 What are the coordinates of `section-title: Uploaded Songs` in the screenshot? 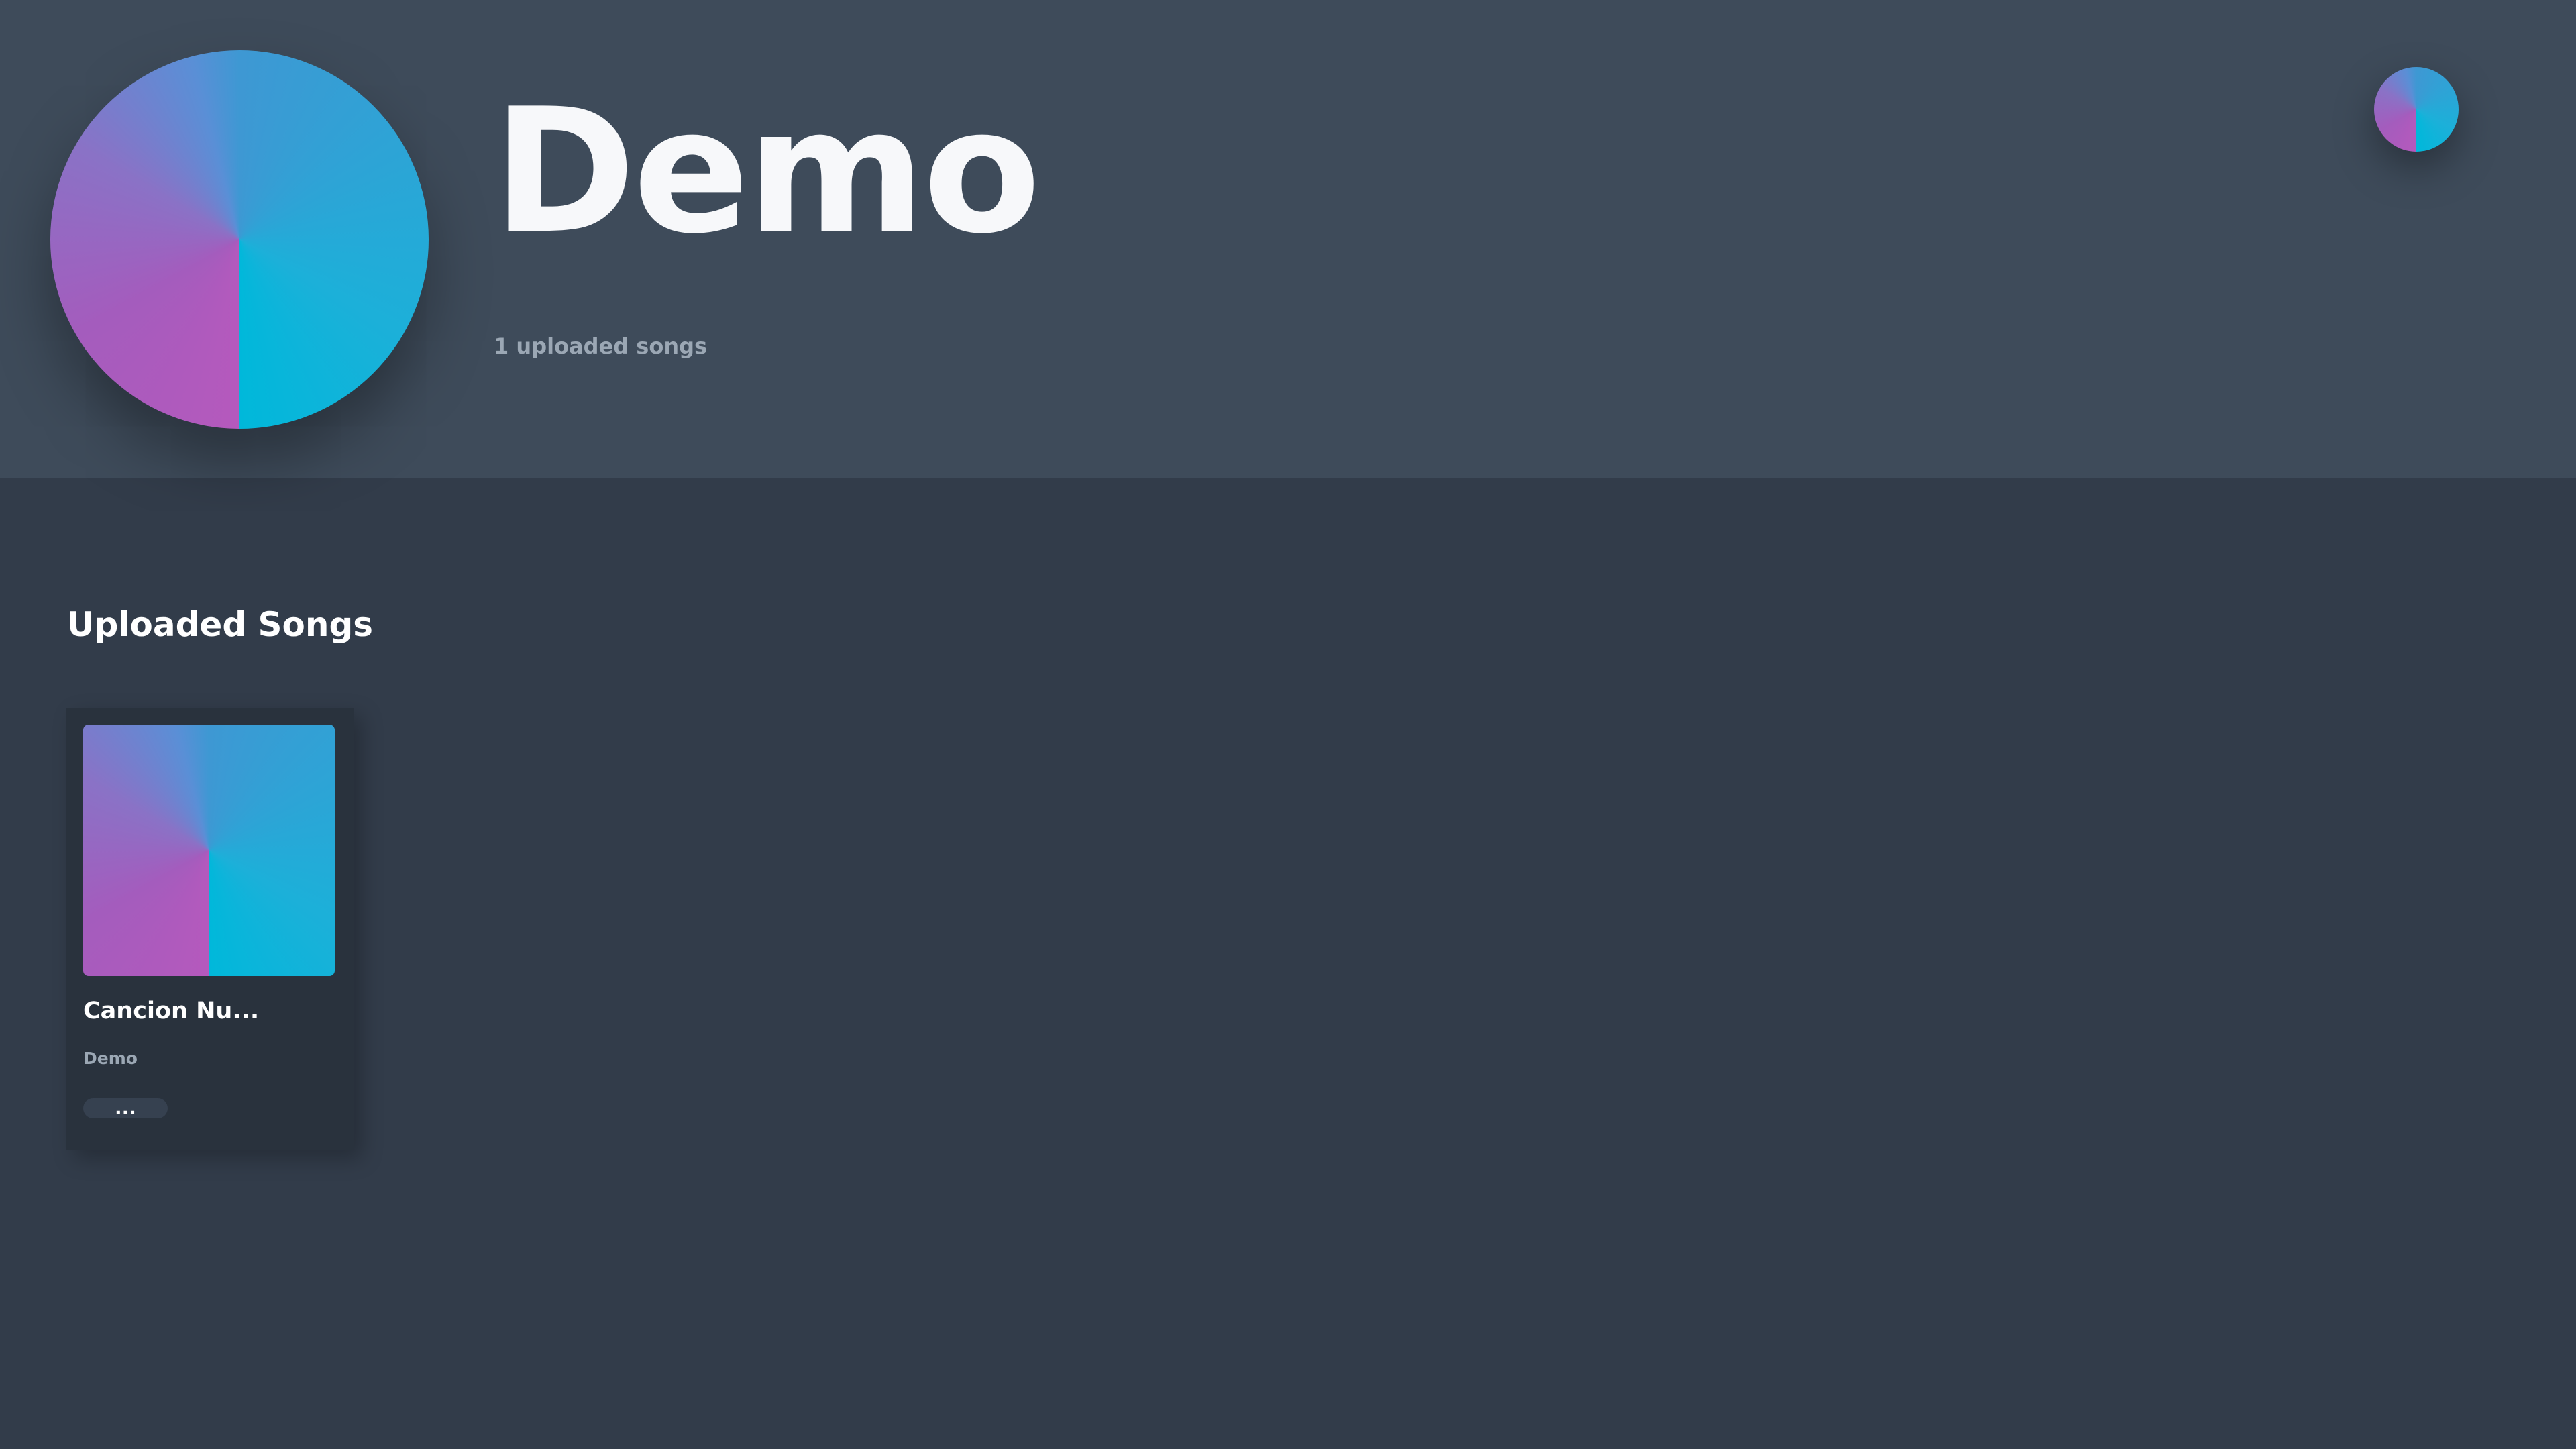 It's located at (220, 624).